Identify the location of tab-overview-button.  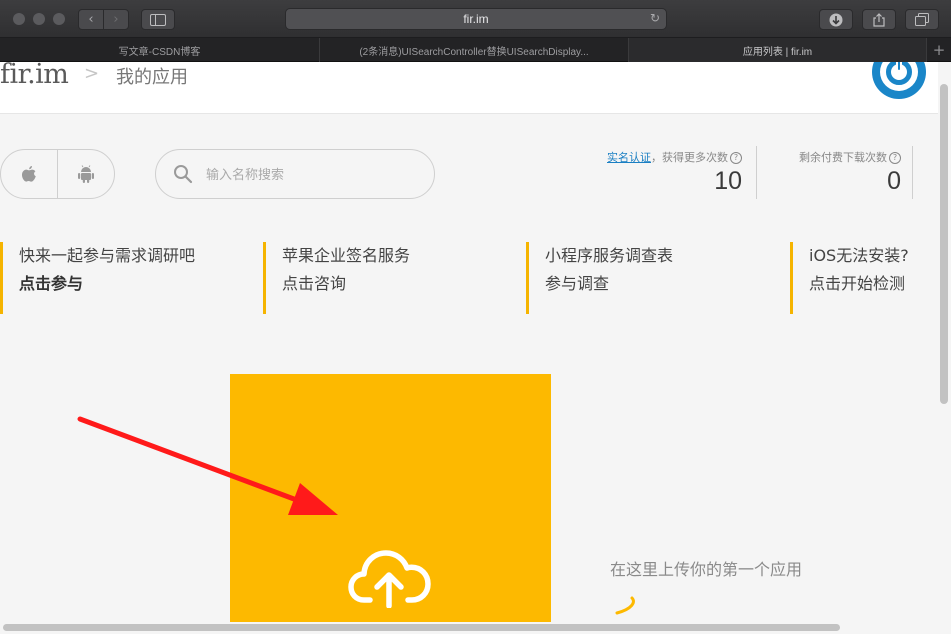
(922, 19).